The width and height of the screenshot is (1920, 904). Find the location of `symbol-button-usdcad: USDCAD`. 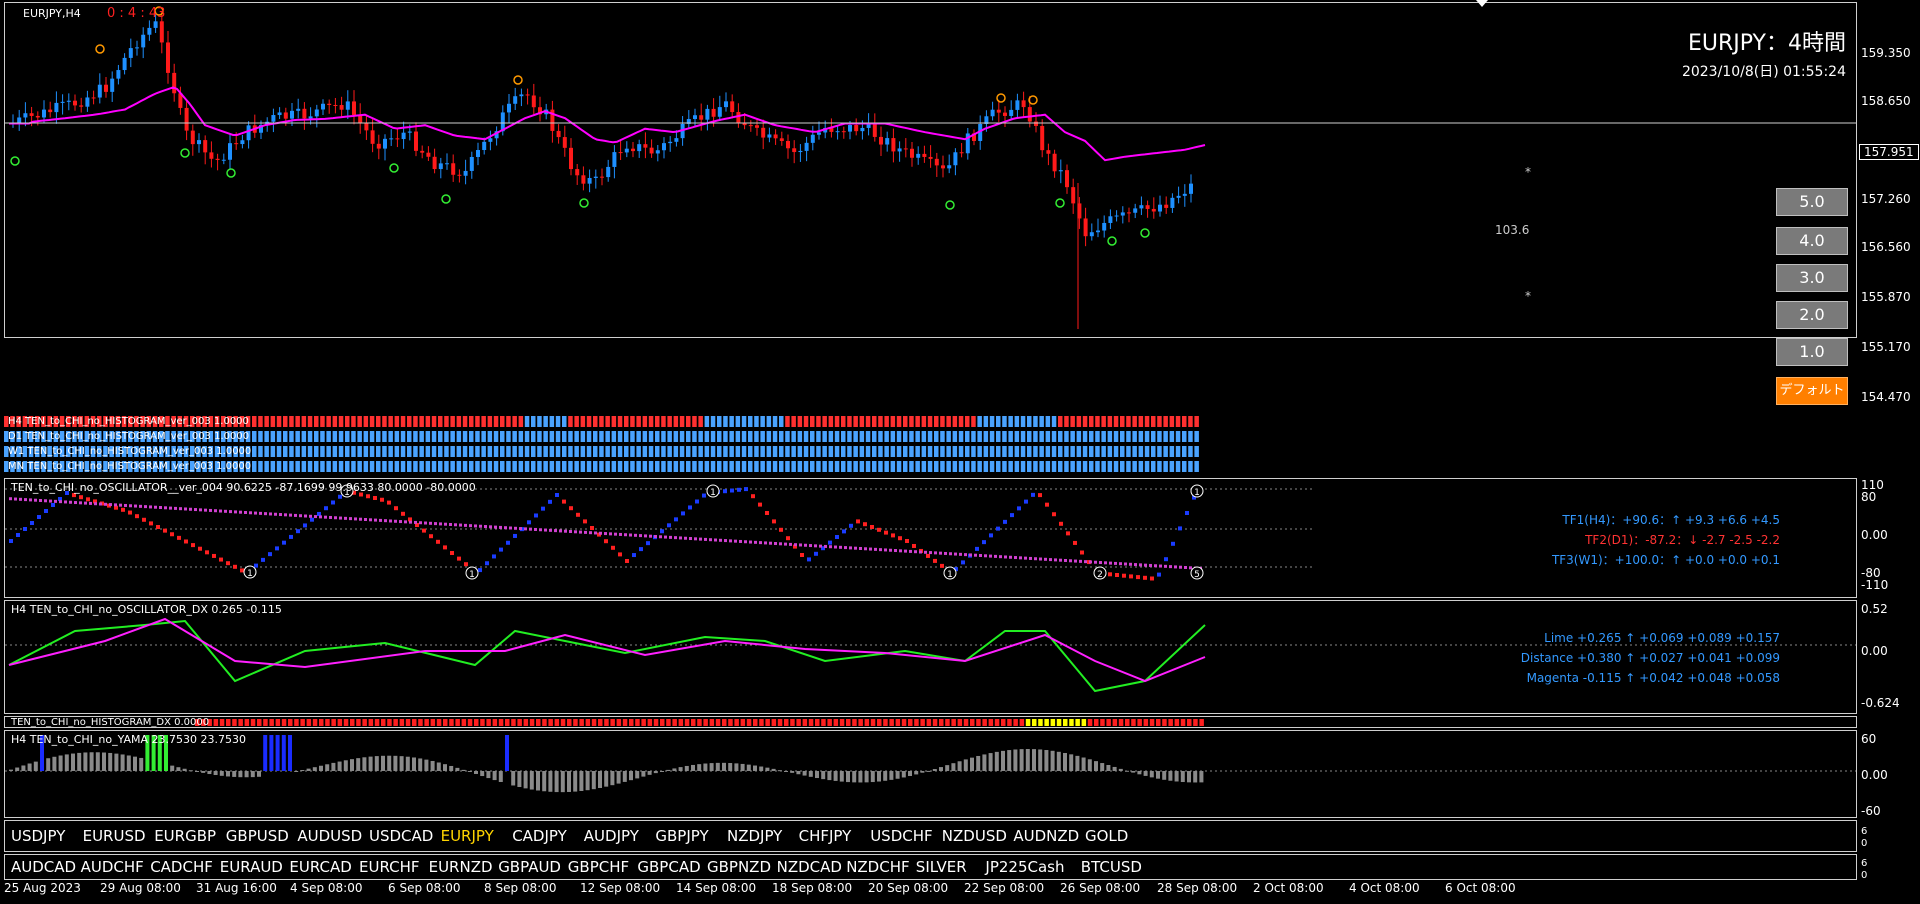

symbol-button-usdcad: USDCAD is located at coordinates (401, 836).